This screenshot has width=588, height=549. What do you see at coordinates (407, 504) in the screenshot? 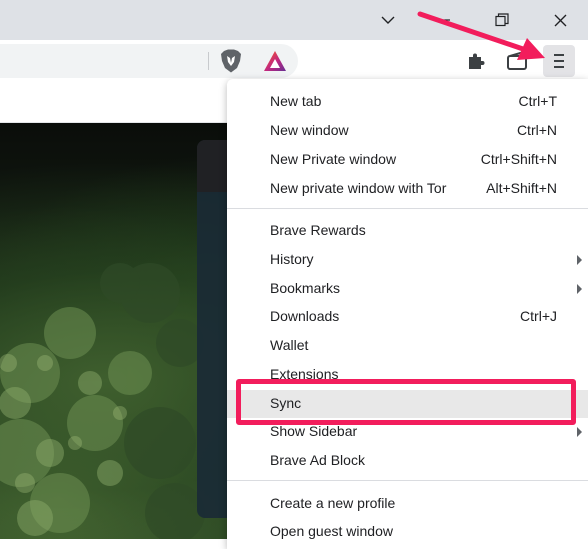
I see `menu-item-create-profile: Create a new profile` at bounding box center [407, 504].